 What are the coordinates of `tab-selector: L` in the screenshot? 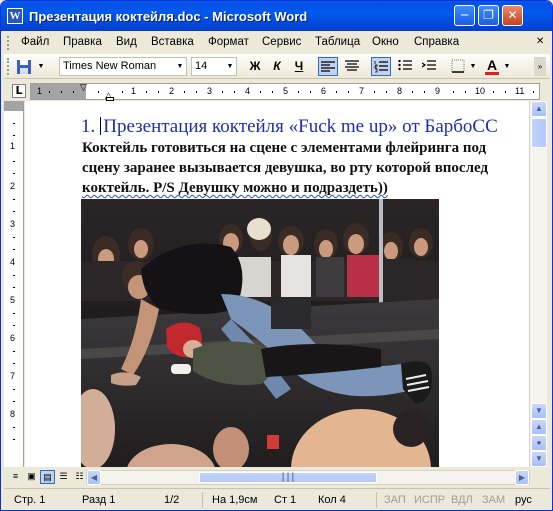 It's located at (19, 91).